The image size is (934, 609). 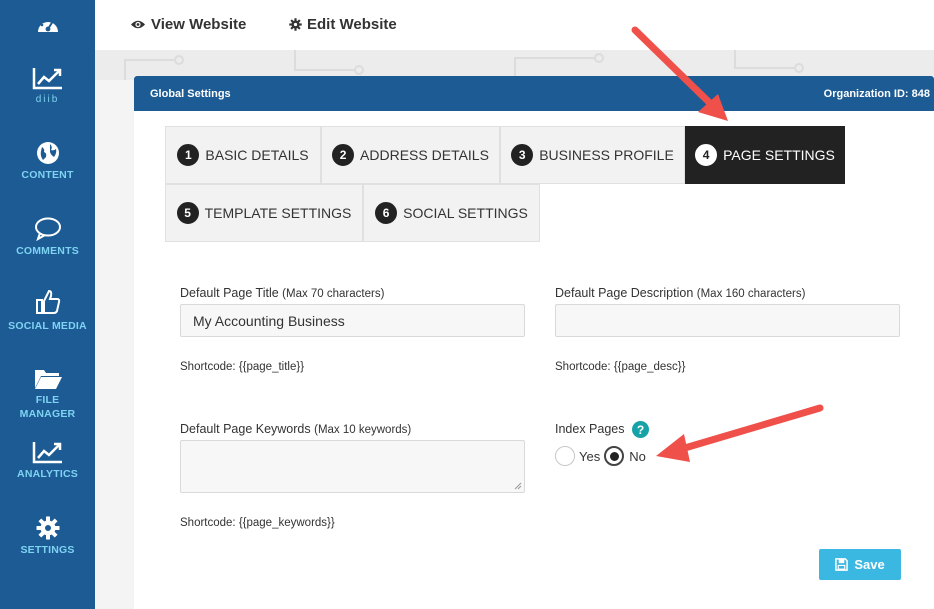 What do you see at coordinates (138, 24) in the screenshot?
I see `eye-icon` at bounding box center [138, 24].